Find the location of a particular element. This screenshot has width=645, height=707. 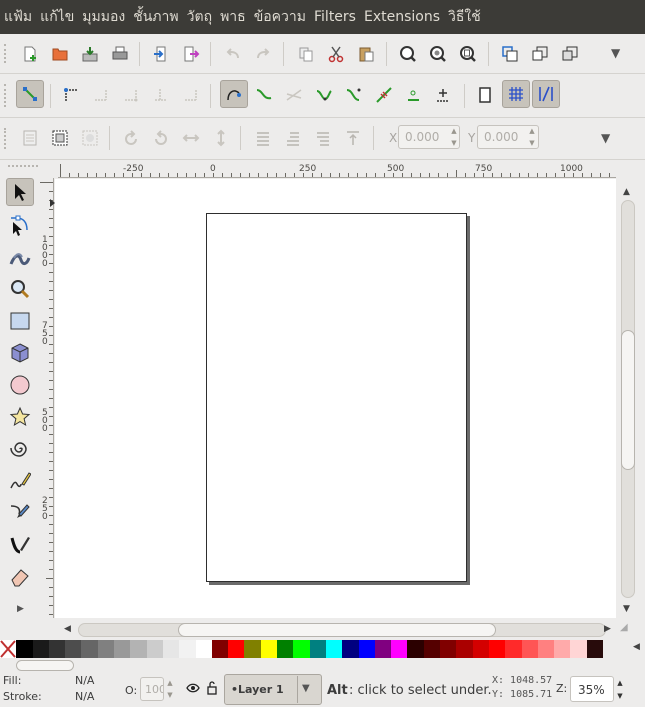

zoom-field: 35% is located at coordinates (592, 689).